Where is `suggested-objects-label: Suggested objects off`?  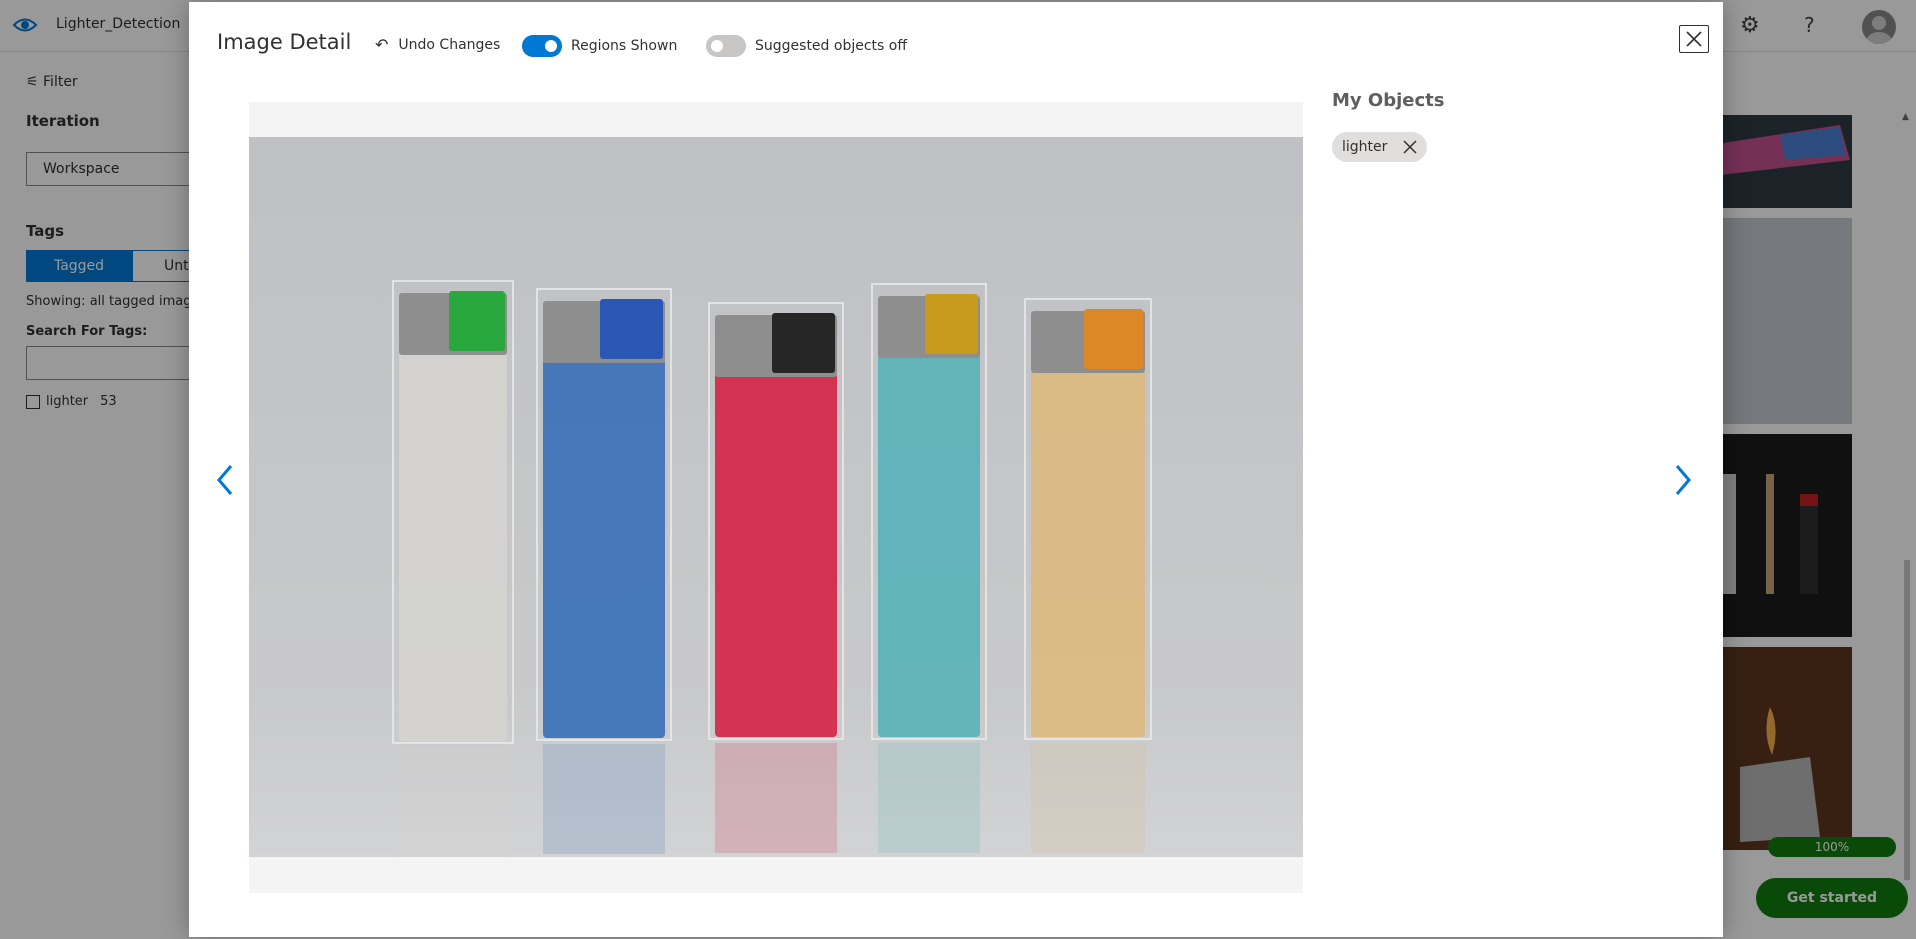
suggested-objects-label: Suggested objects off is located at coordinates (831, 46).